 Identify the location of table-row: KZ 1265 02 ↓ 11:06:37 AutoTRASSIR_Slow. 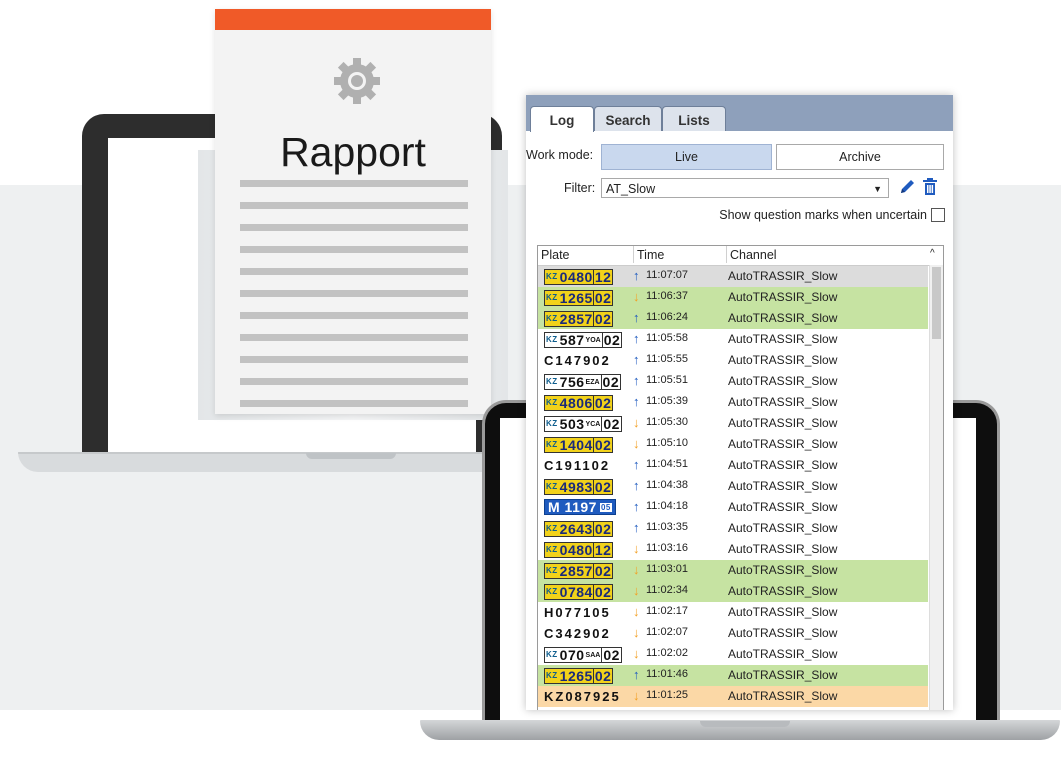
(733, 297).